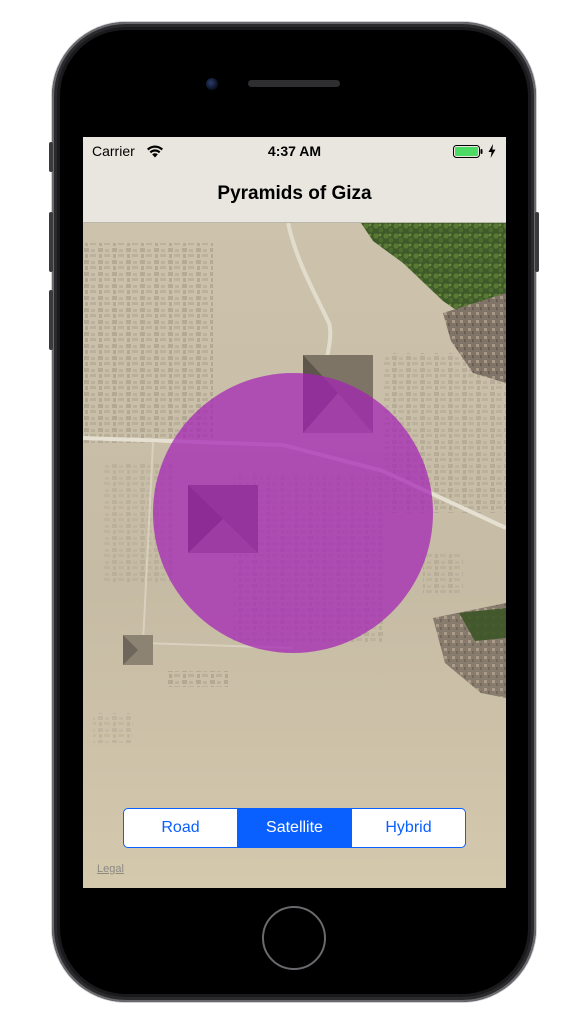 Image resolution: width=588 pixels, height=1024 pixels. Describe the element at coordinates (294, 938) in the screenshot. I see `home-button` at that location.